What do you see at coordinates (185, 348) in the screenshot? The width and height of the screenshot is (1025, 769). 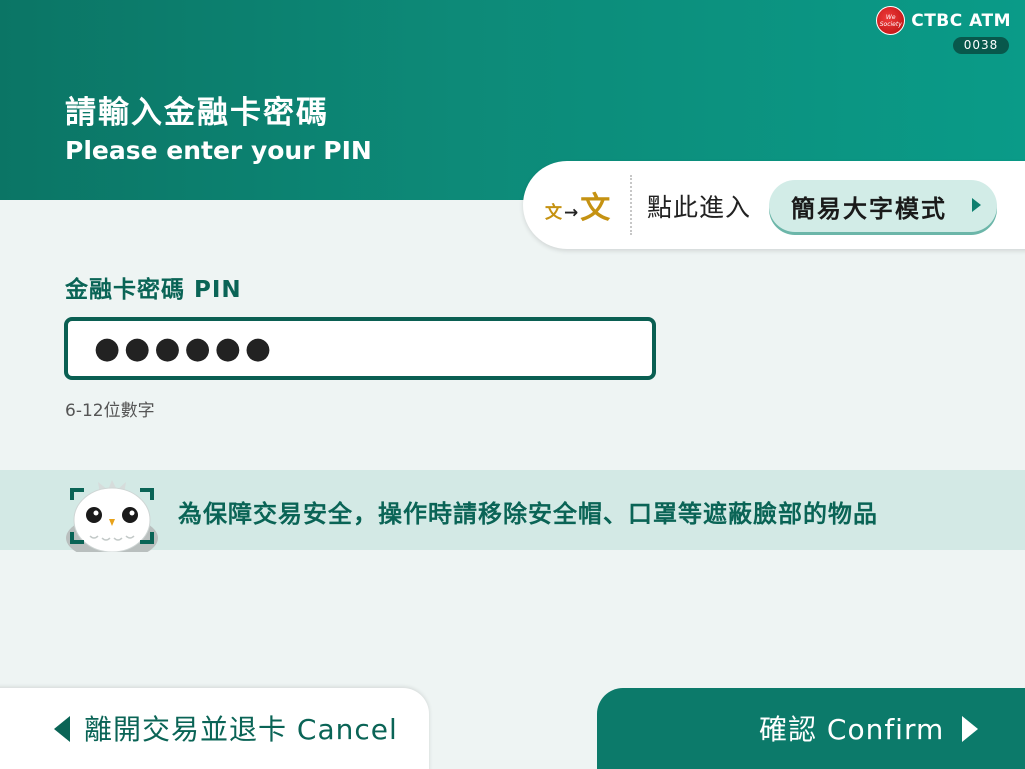 I see `pin-masked-value: ●●●●●●` at bounding box center [185, 348].